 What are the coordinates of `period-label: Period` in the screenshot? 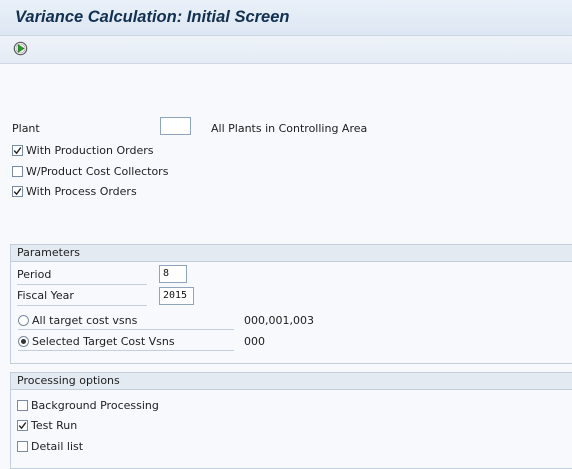 It's located at (82, 276).